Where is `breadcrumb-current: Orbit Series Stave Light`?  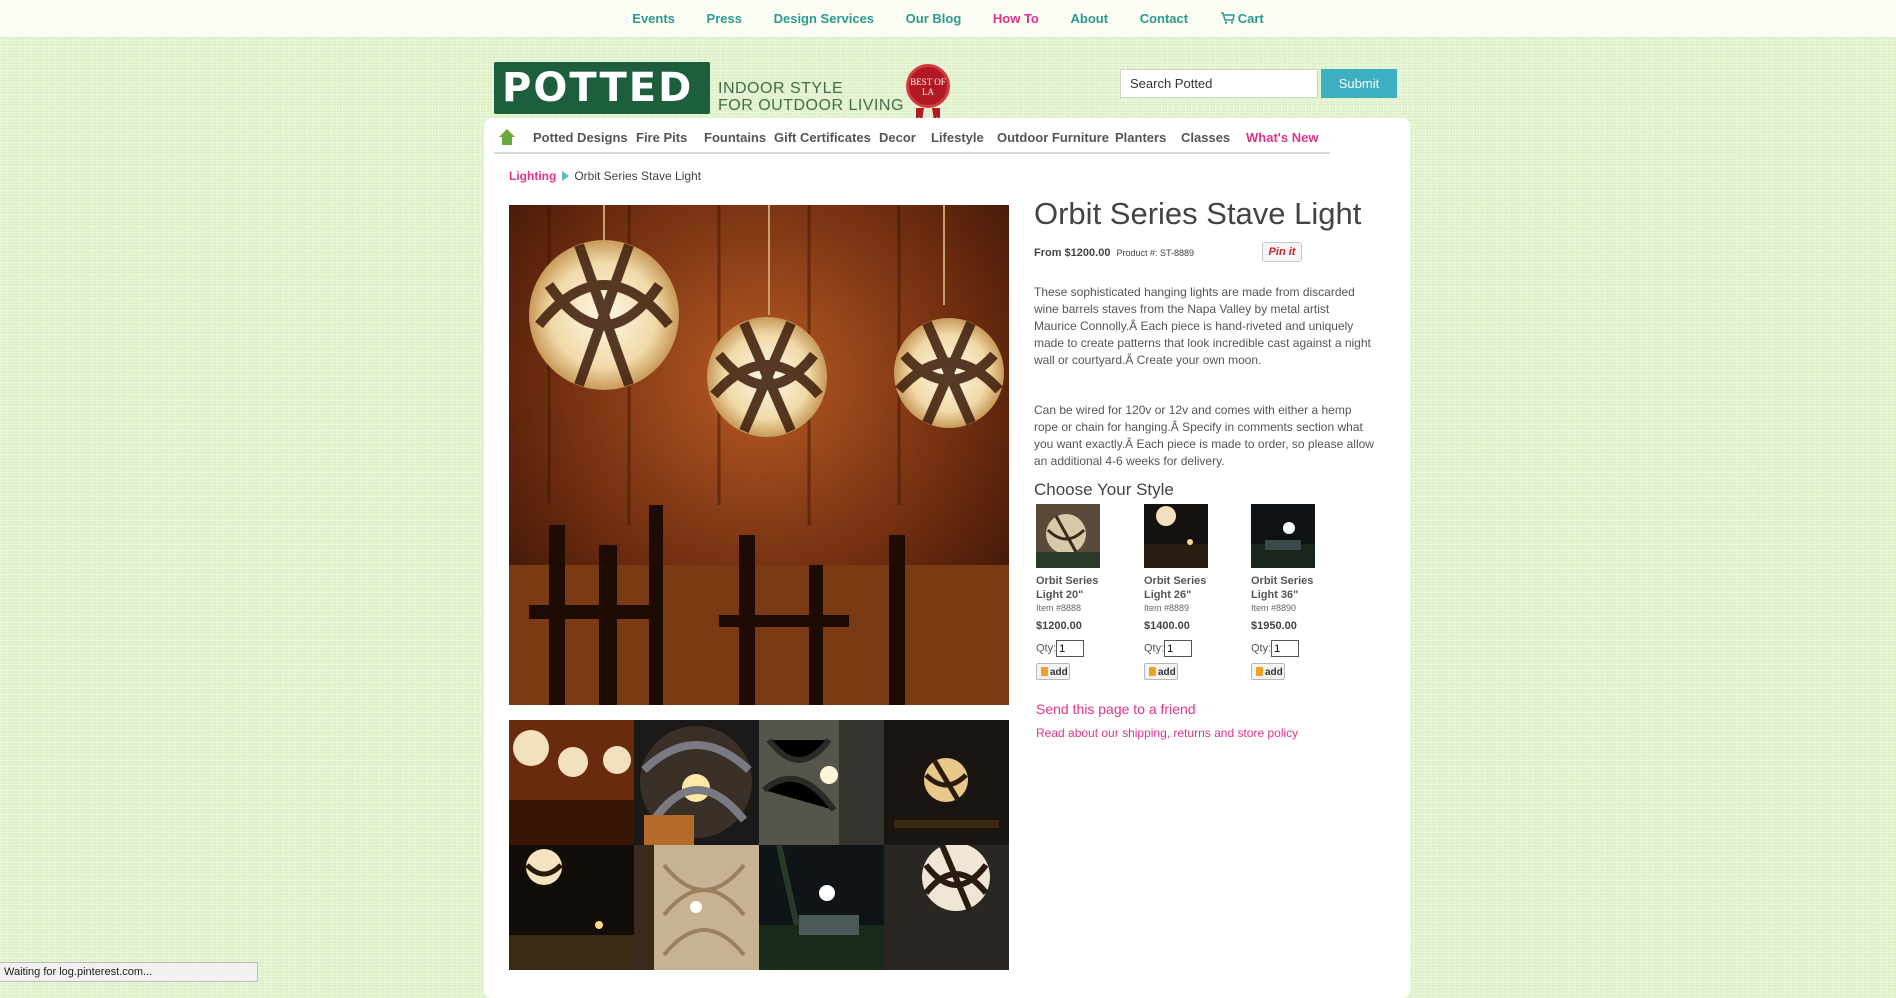 breadcrumb-current: Orbit Series Stave Light is located at coordinates (638, 176).